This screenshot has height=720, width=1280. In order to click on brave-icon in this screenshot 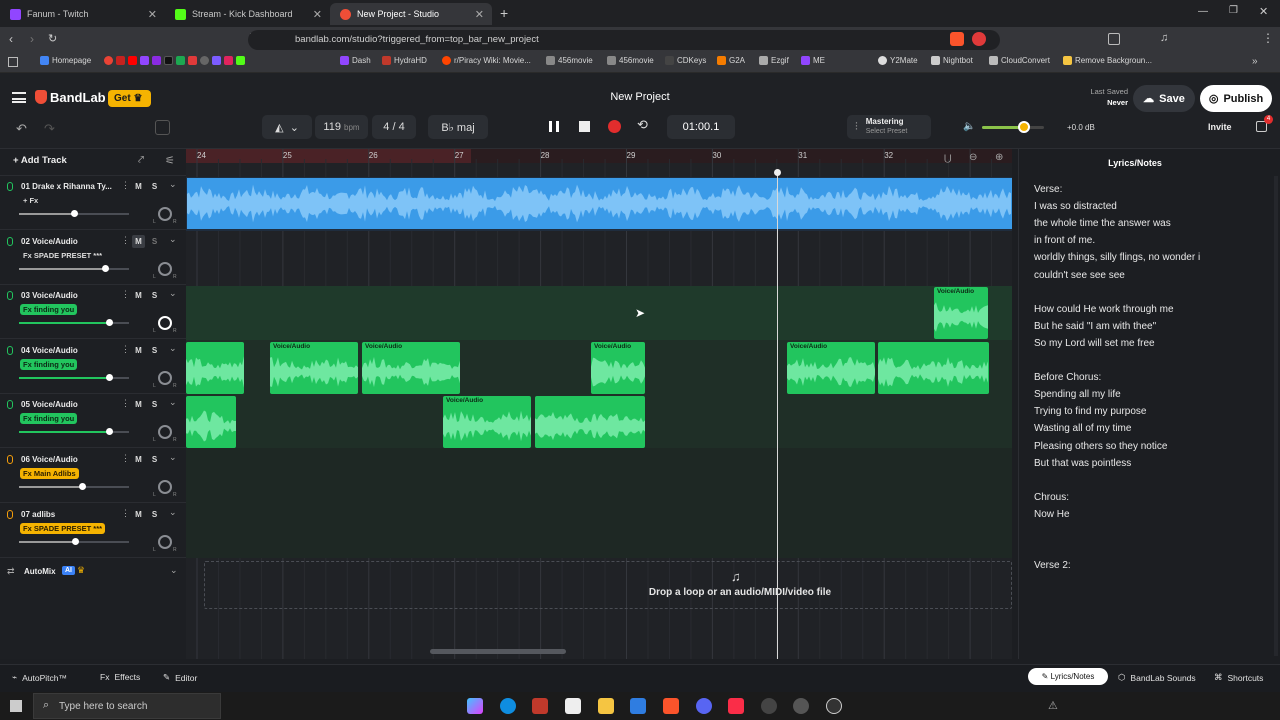, I will do `click(671, 706)`.